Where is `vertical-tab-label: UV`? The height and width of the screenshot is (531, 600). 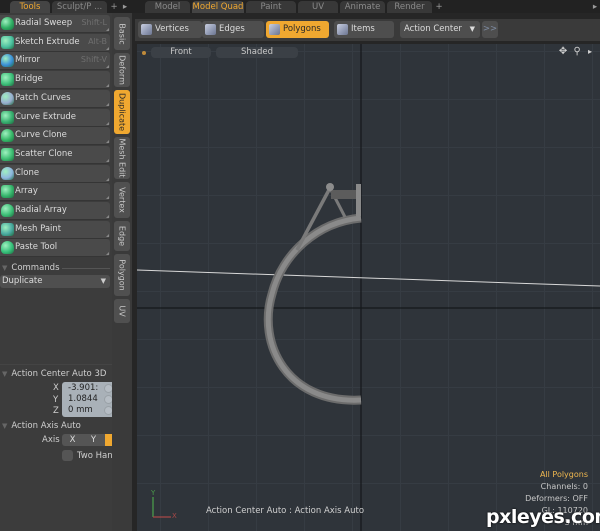 vertical-tab-label: UV is located at coordinates (122, 311).